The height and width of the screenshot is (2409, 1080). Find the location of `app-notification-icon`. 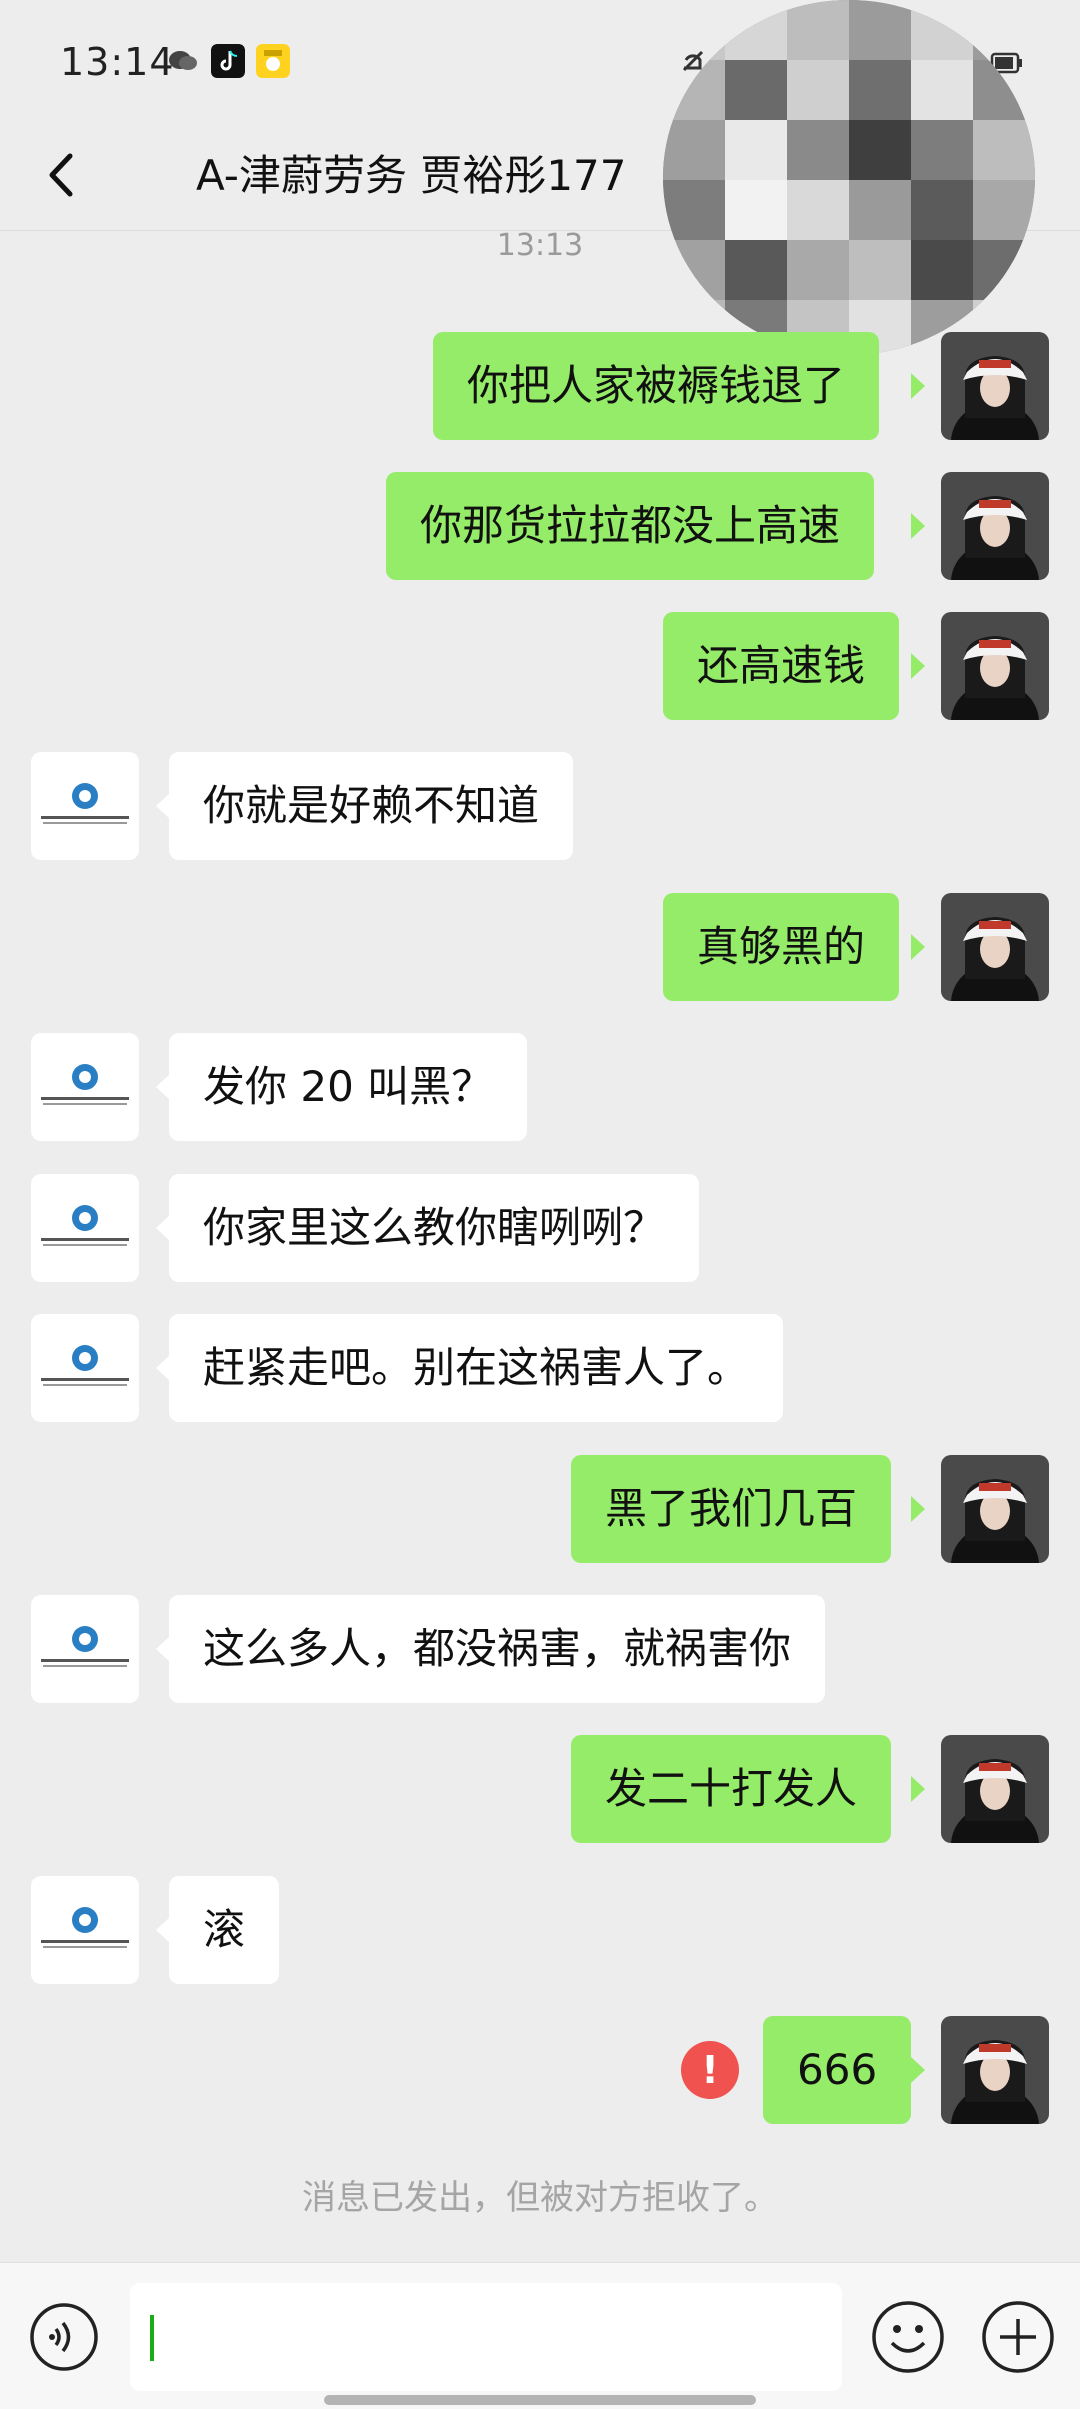

app-notification-icon is located at coordinates (273, 61).